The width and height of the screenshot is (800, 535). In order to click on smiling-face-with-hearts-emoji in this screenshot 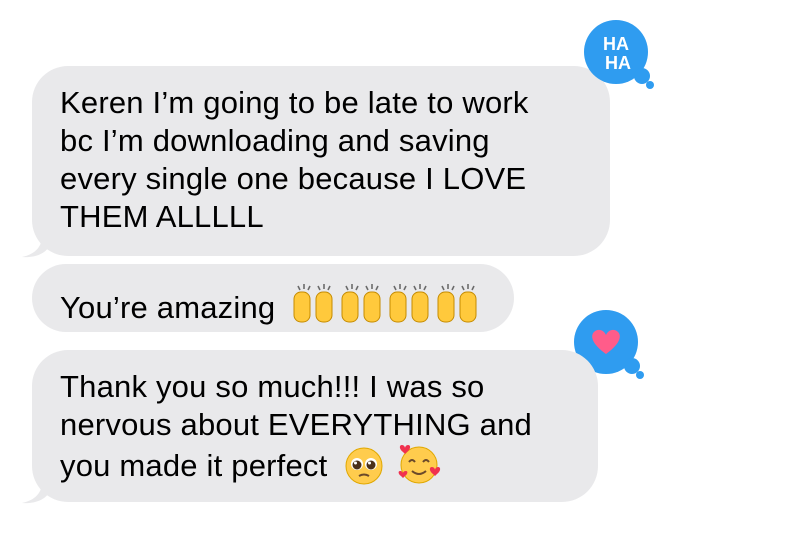, I will do `click(419, 464)`.